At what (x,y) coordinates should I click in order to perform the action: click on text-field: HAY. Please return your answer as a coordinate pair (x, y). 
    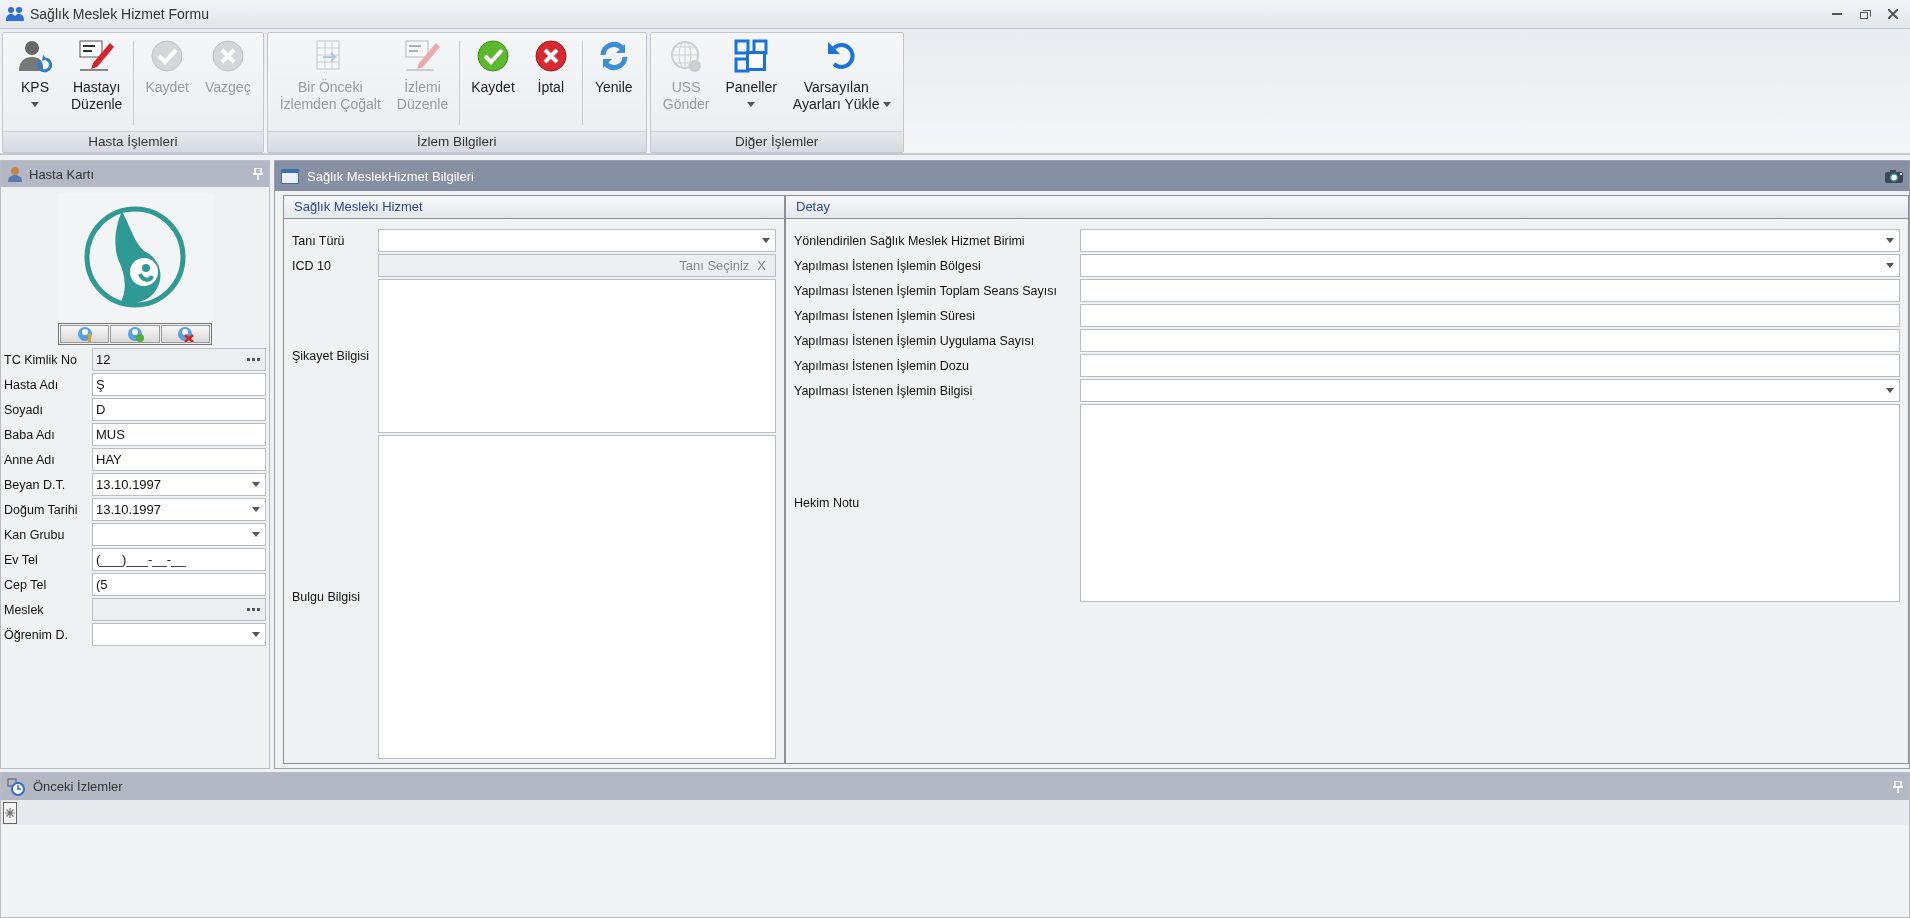
    Looking at the image, I should click on (179, 459).